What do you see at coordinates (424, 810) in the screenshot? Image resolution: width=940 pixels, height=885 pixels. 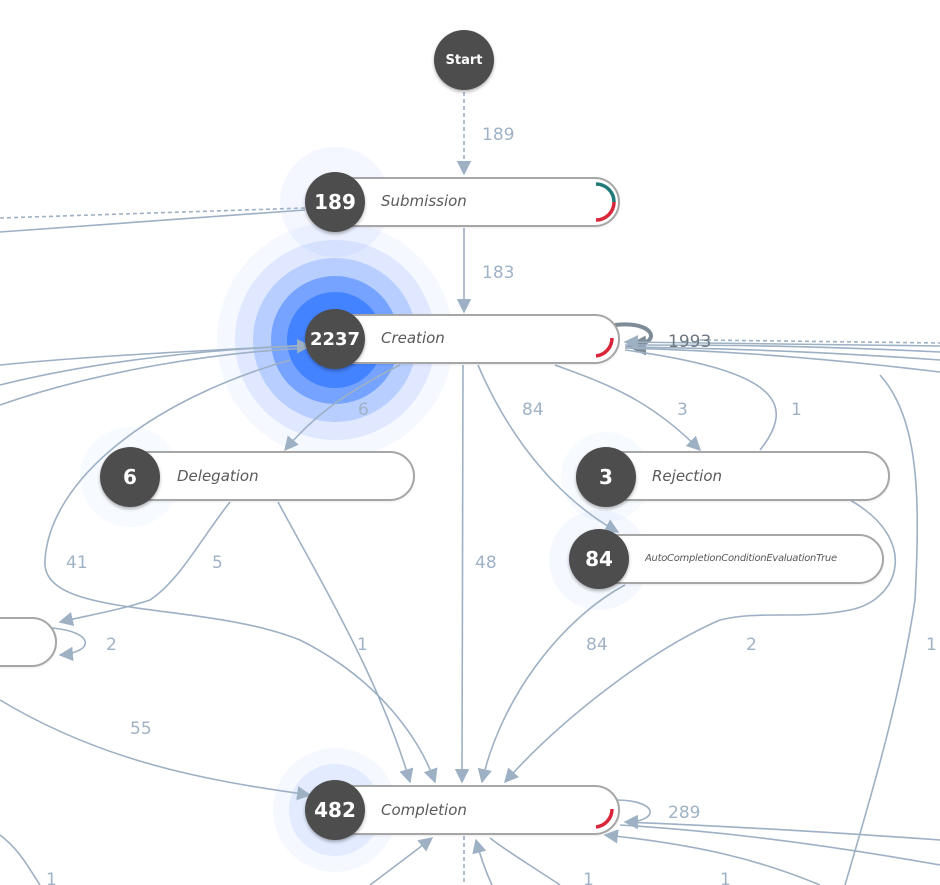 I see `activity-label: Completion` at bounding box center [424, 810].